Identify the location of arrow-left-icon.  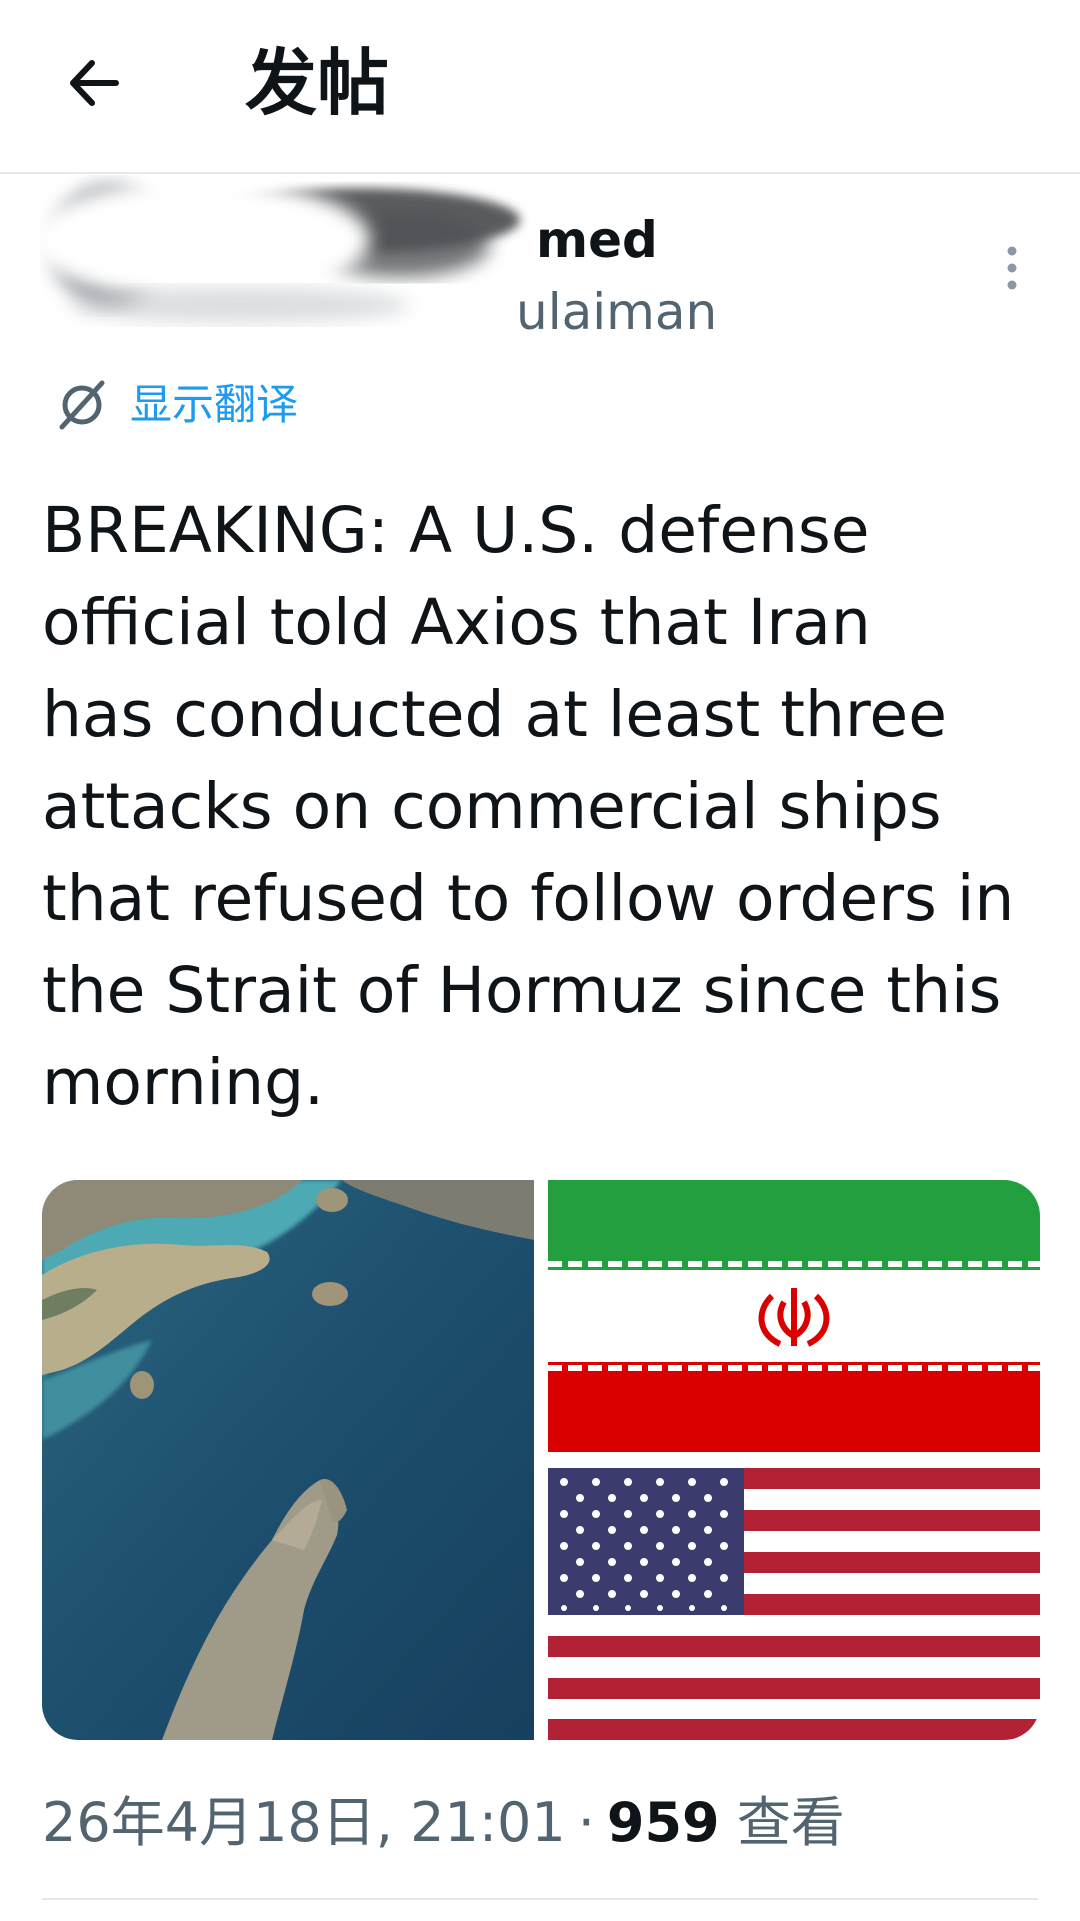
(95, 83).